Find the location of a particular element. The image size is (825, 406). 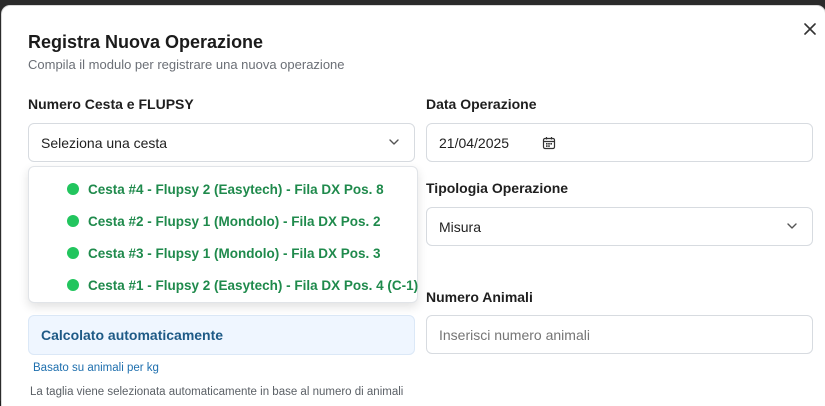

close-button is located at coordinates (810, 29).